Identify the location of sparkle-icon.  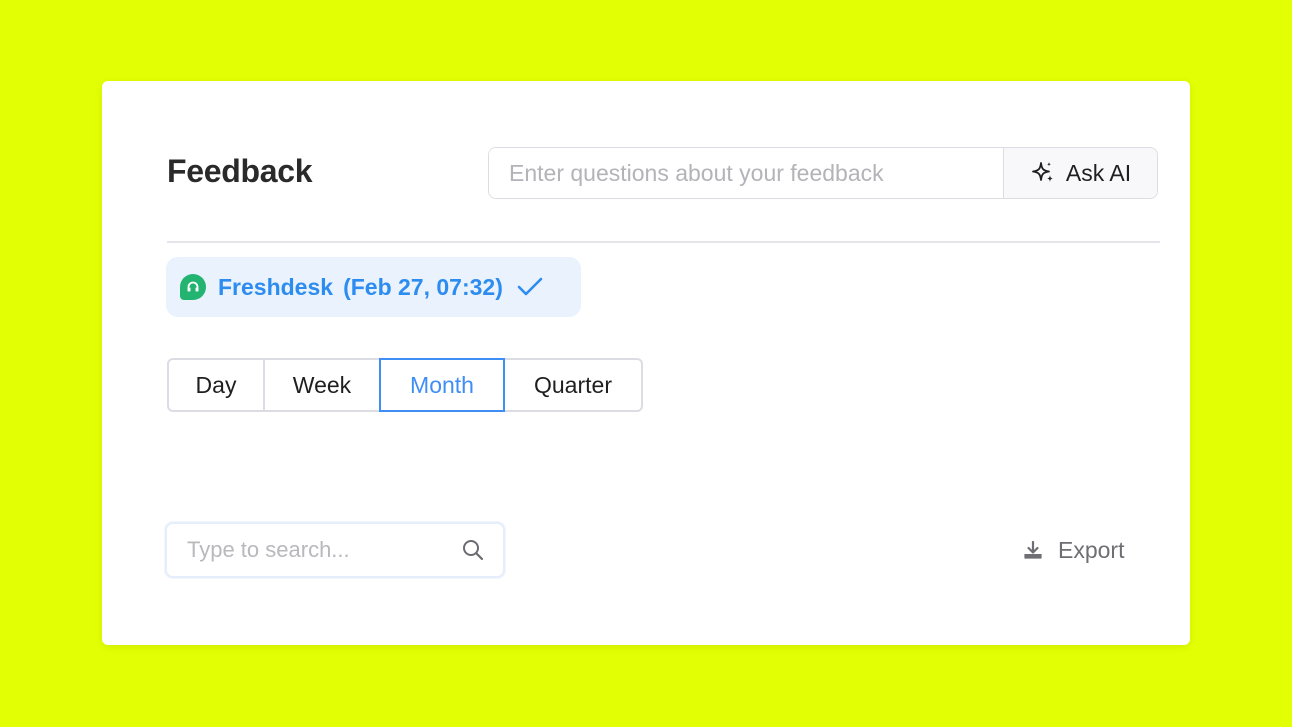
(1043, 173).